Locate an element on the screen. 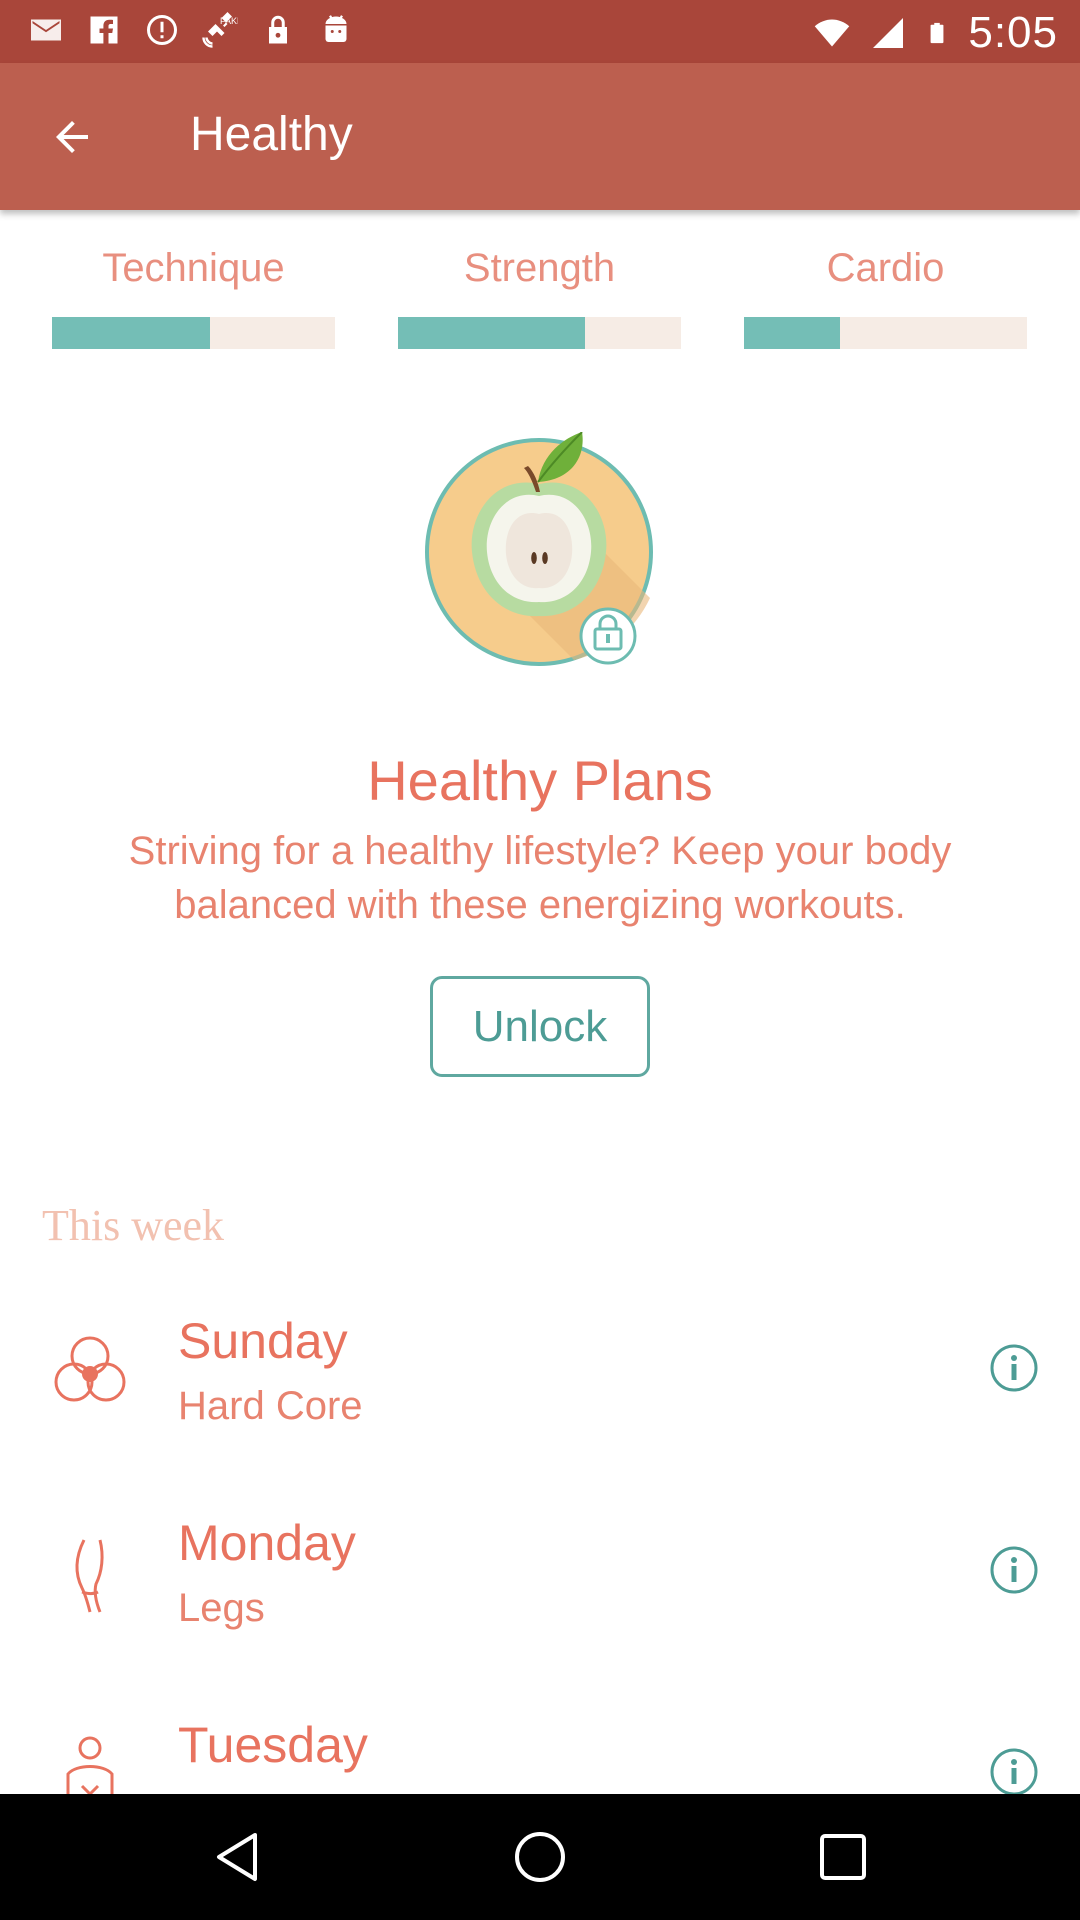 This screenshot has height=1920, width=1080. signal-icon is located at coordinates (888, 33).